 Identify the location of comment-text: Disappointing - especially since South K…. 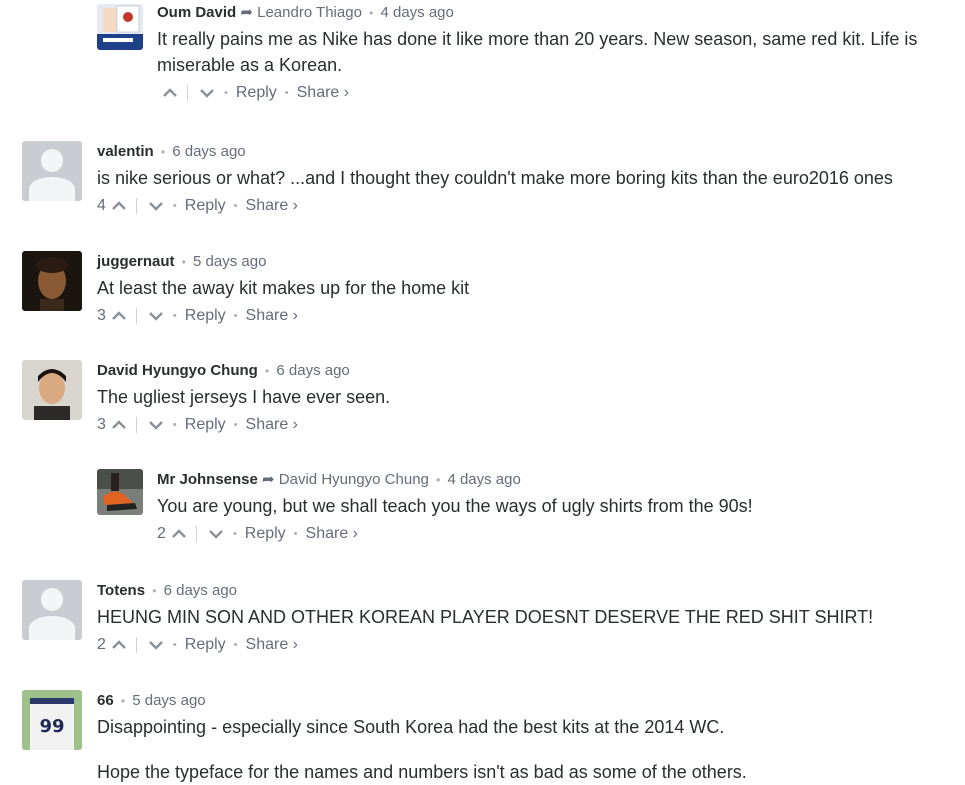
(527, 749).